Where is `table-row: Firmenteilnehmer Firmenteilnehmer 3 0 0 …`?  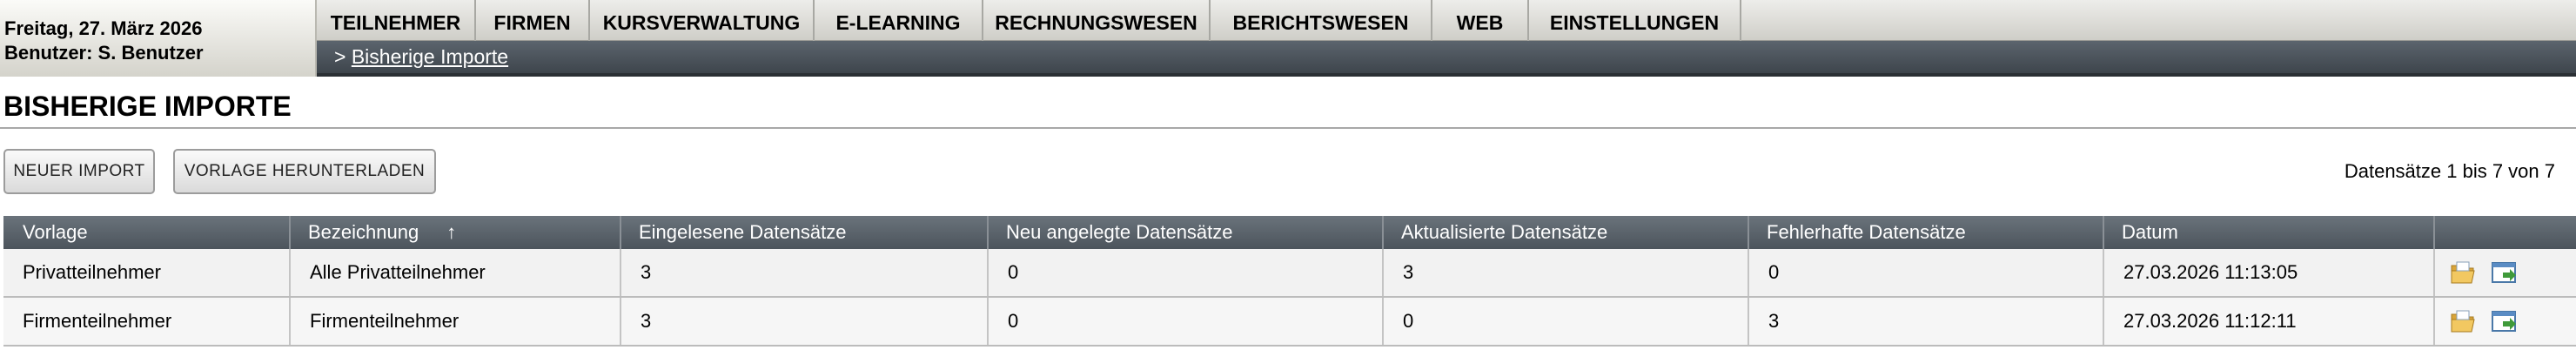 table-row: Firmenteilnehmer Firmenteilnehmer 3 0 0 … is located at coordinates (1289, 322).